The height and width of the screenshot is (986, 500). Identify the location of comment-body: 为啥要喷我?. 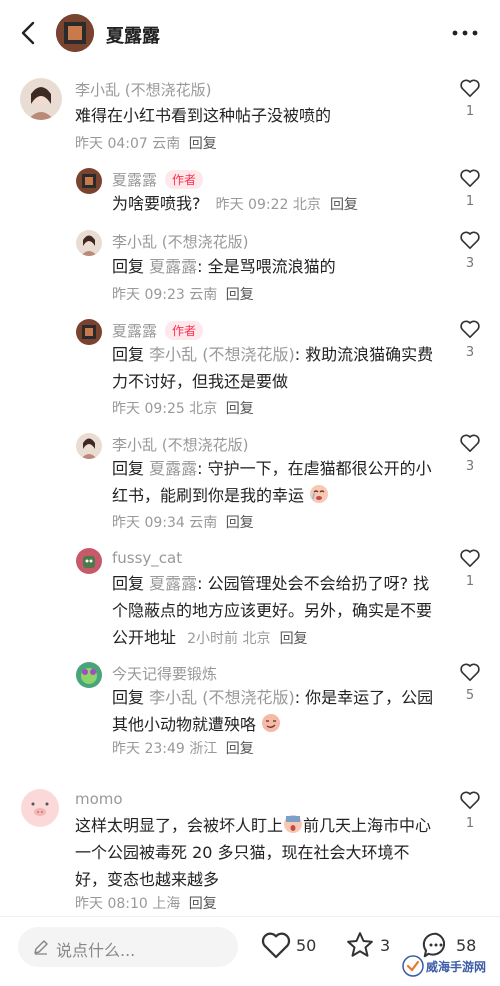
(156, 203).